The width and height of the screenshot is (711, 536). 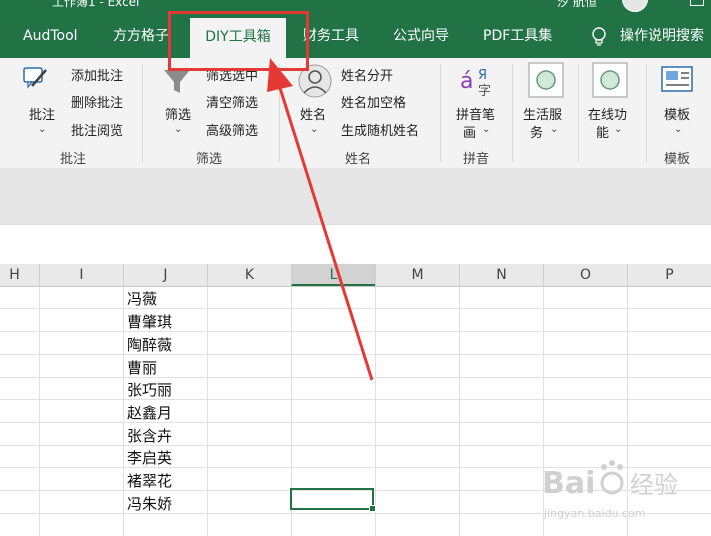 I want to click on formula-bar-area, so click(x=355, y=196).